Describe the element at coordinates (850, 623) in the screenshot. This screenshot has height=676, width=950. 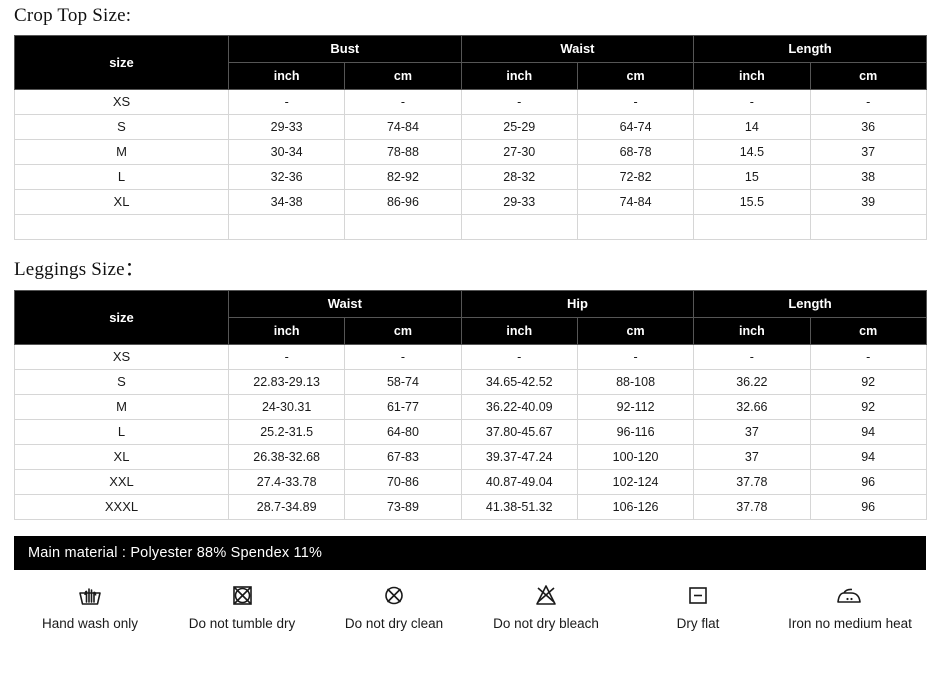
I see `care-label: Iron no medium heat` at that location.